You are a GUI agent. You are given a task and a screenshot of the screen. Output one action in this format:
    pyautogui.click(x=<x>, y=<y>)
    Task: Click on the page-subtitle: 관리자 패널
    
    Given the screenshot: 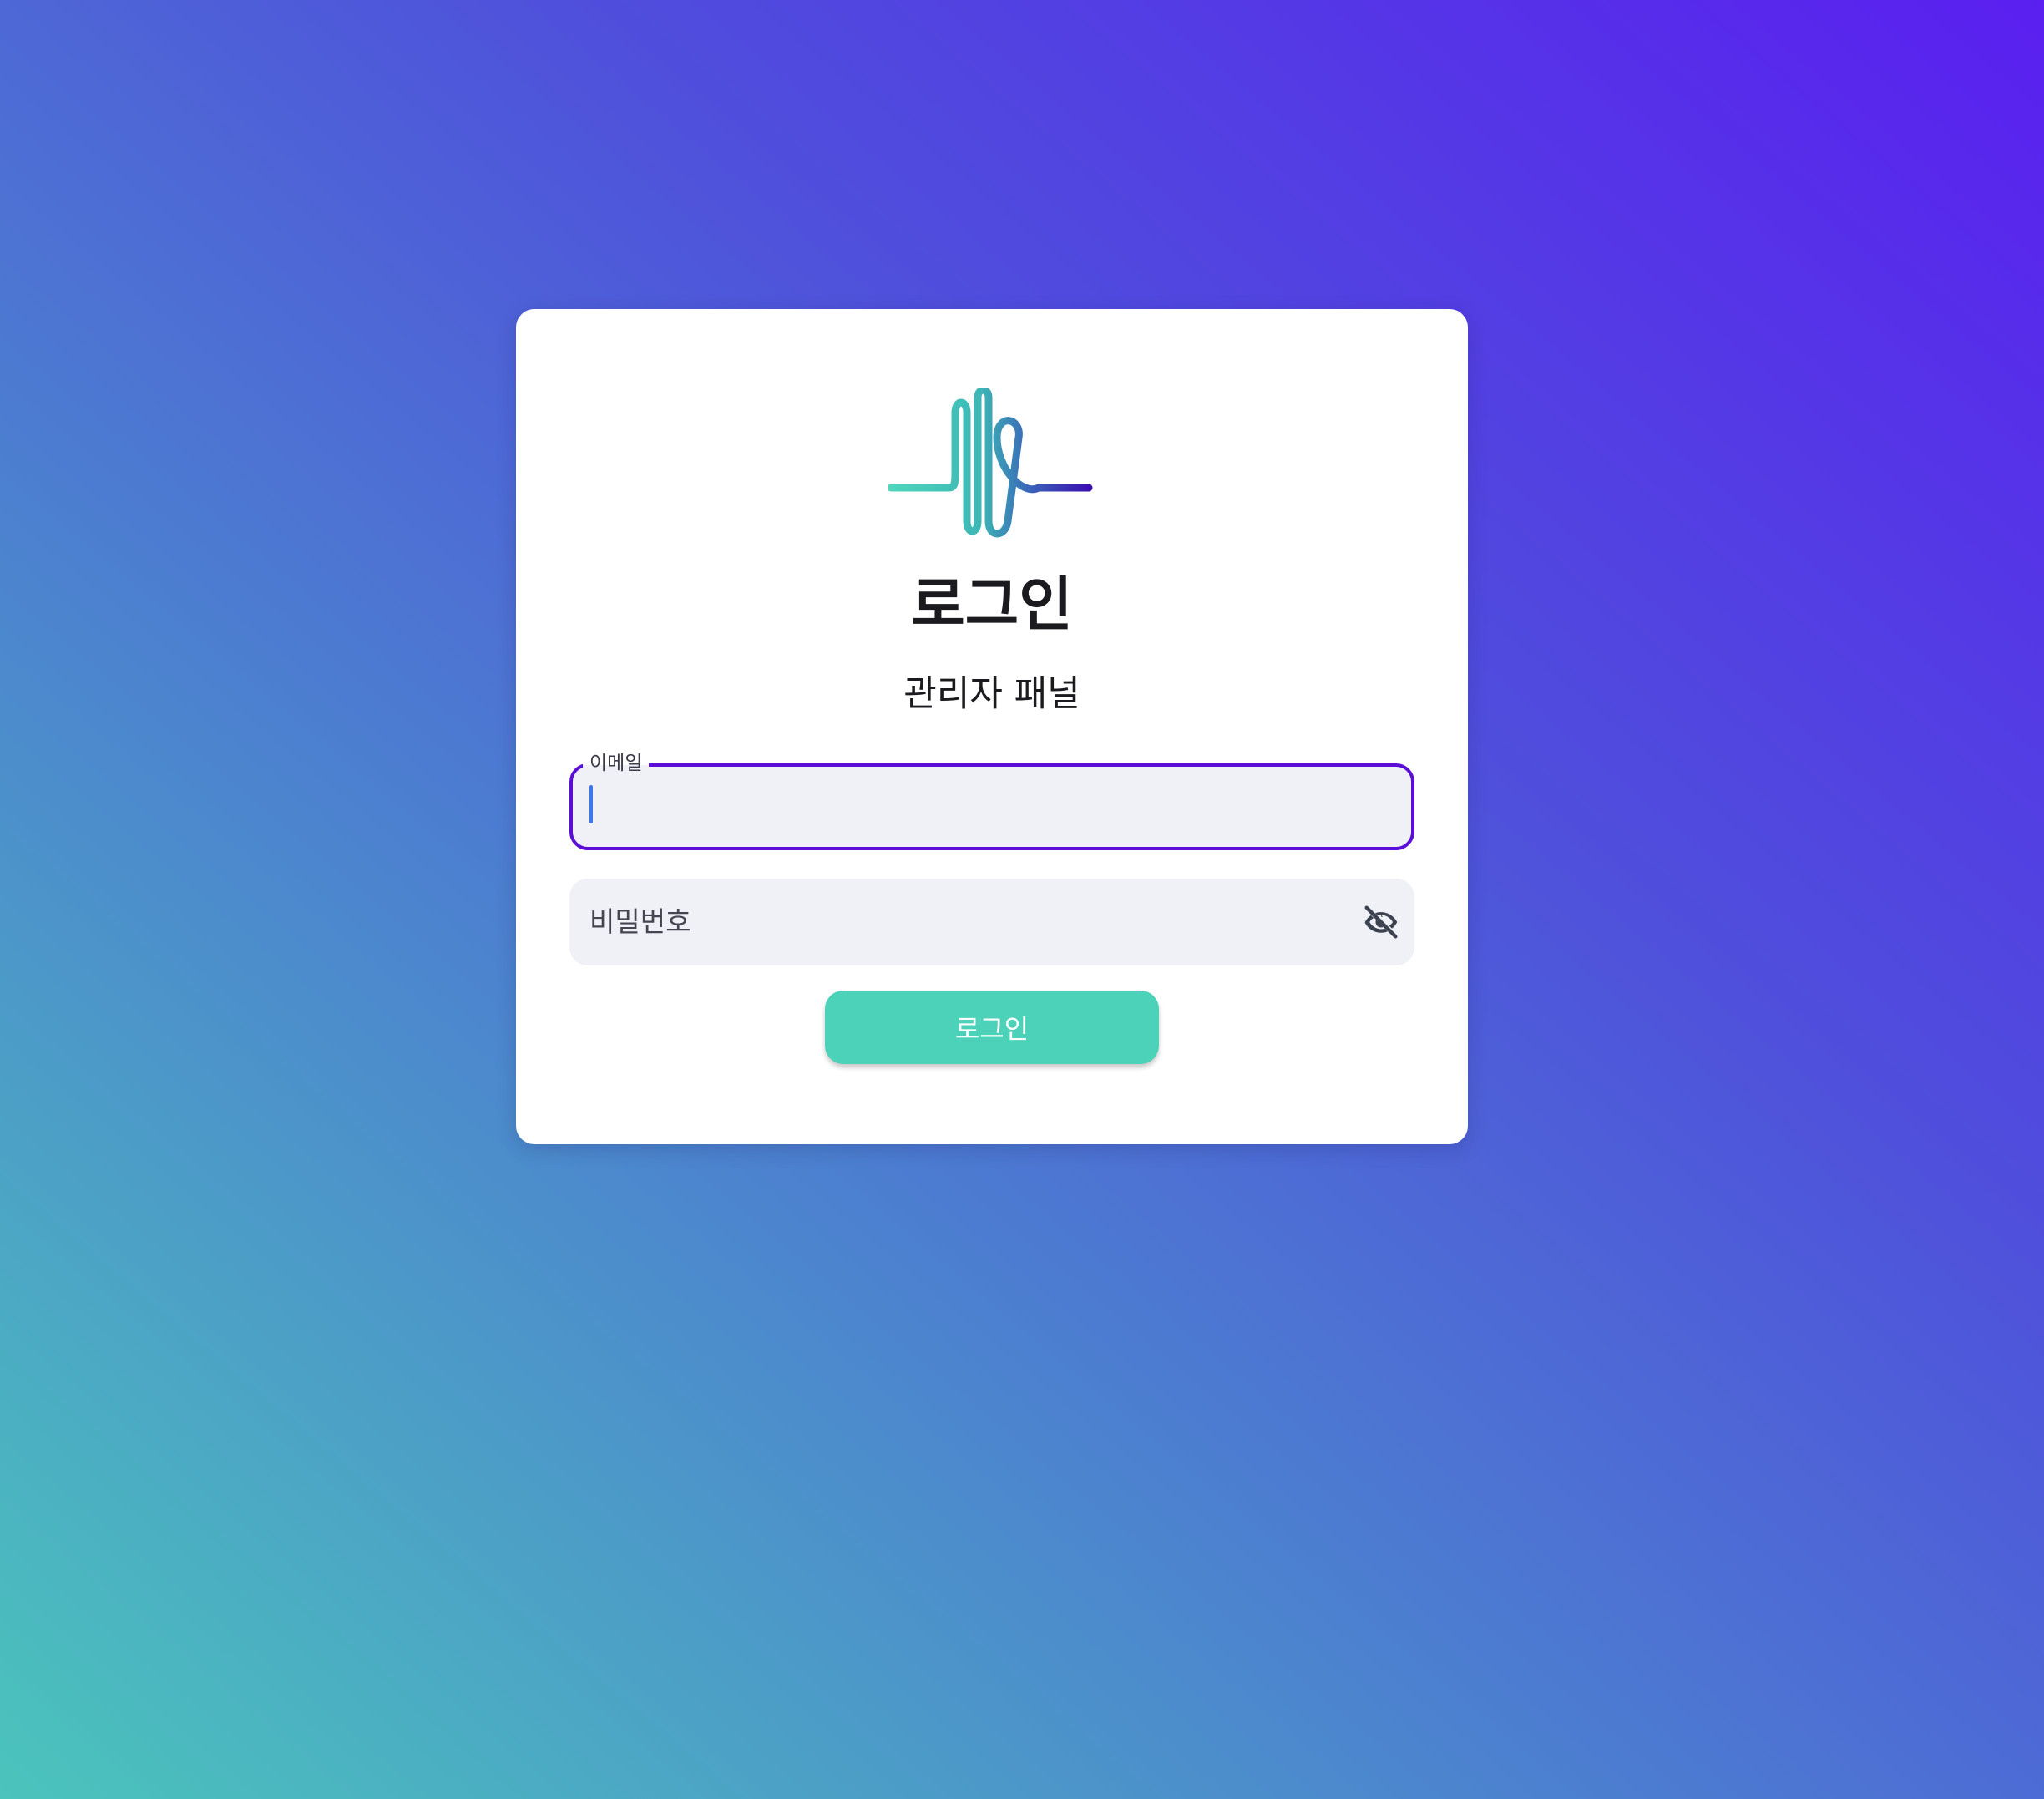 What is the action you would take?
    pyautogui.click(x=991, y=694)
    